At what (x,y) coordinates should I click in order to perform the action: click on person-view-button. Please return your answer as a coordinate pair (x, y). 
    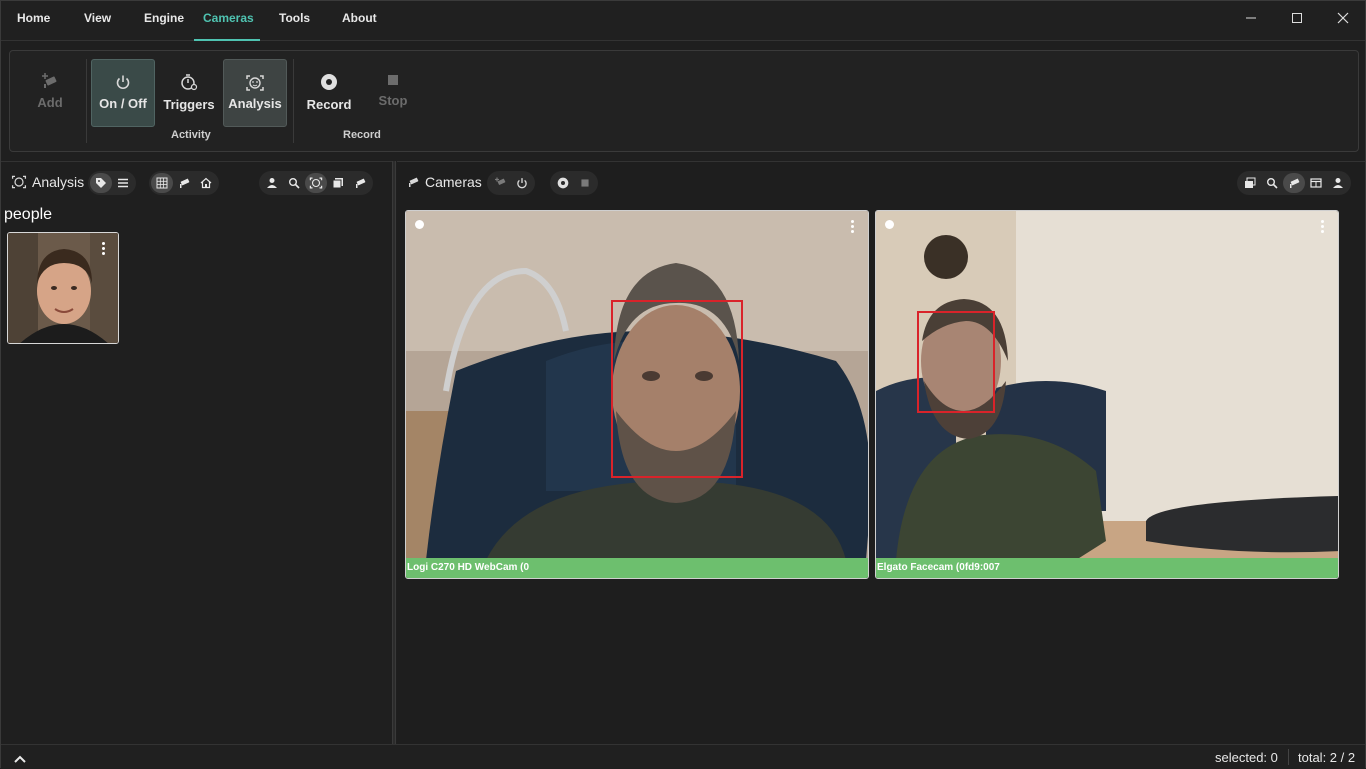
    Looking at the image, I should click on (1338, 183).